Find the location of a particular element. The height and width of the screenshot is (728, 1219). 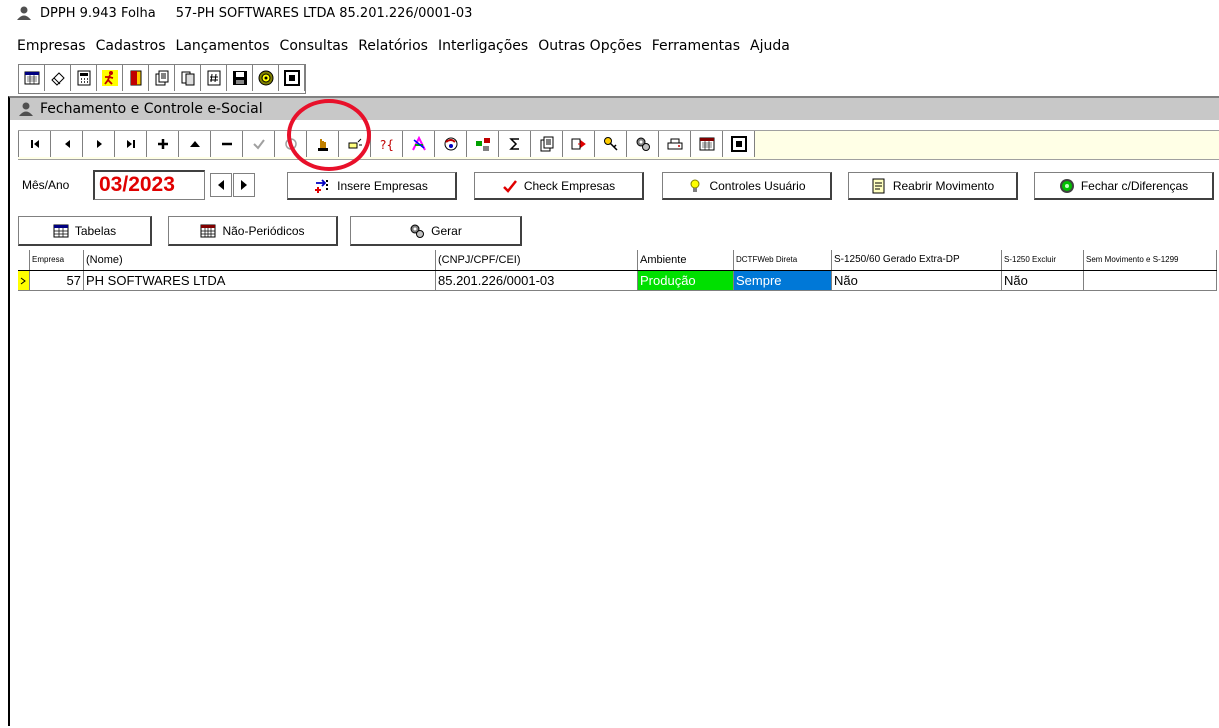

print-button is located at coordinates (675, 144).